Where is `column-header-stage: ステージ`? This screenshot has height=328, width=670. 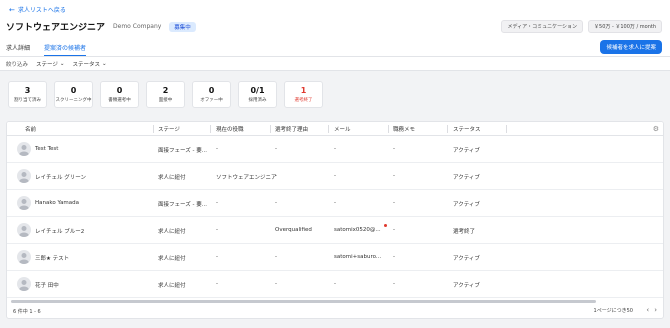
column-header-stage: ステージ is located at coordinates (169, 129).